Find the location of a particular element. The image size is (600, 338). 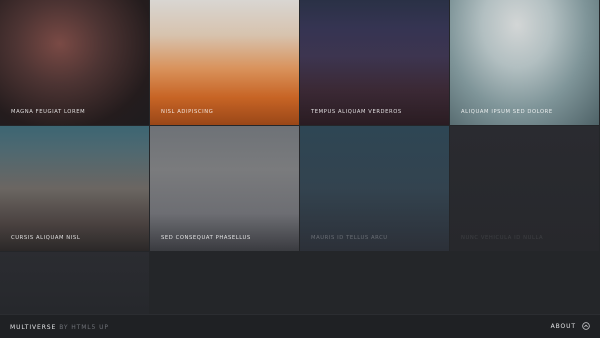

gallery-item: SED CONSEQUAT PHASELLUS is located at coordinates (224, 188).